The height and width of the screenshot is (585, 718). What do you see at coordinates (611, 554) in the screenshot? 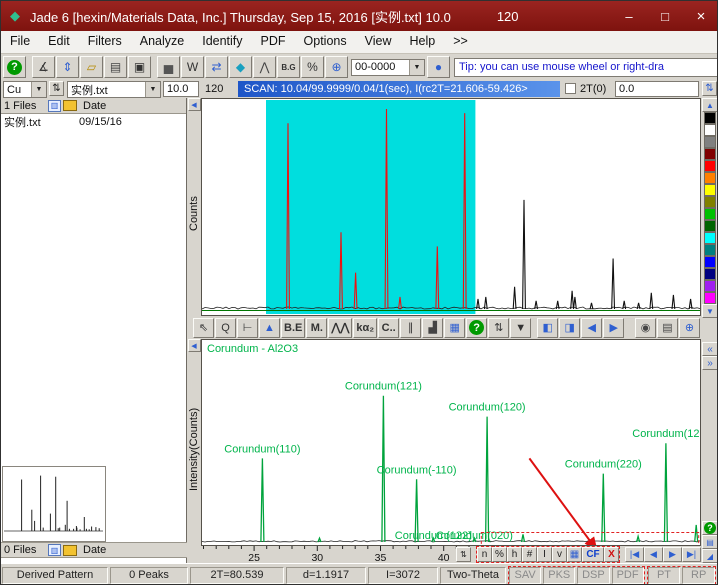
I see `close-overlay-button: X` at bounding box center [611, 554].